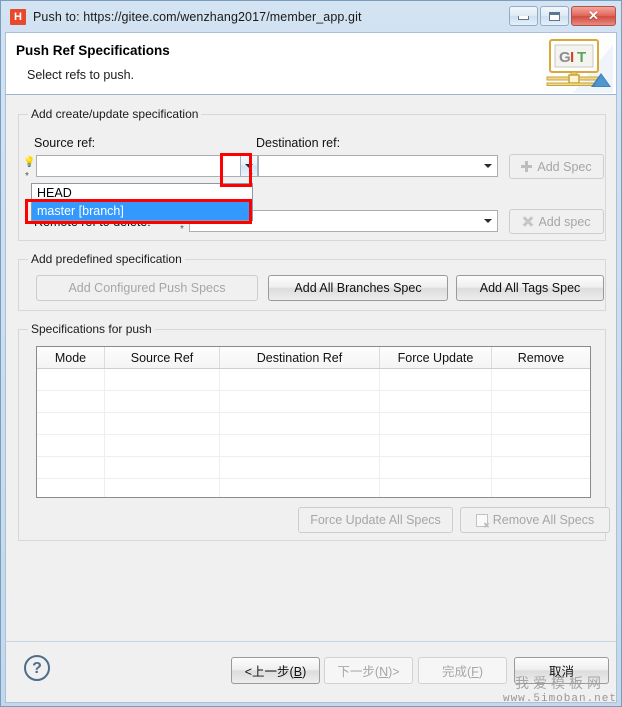  I want to click on remove-all-specs-button: Remove All Specs, so click(535, 520).